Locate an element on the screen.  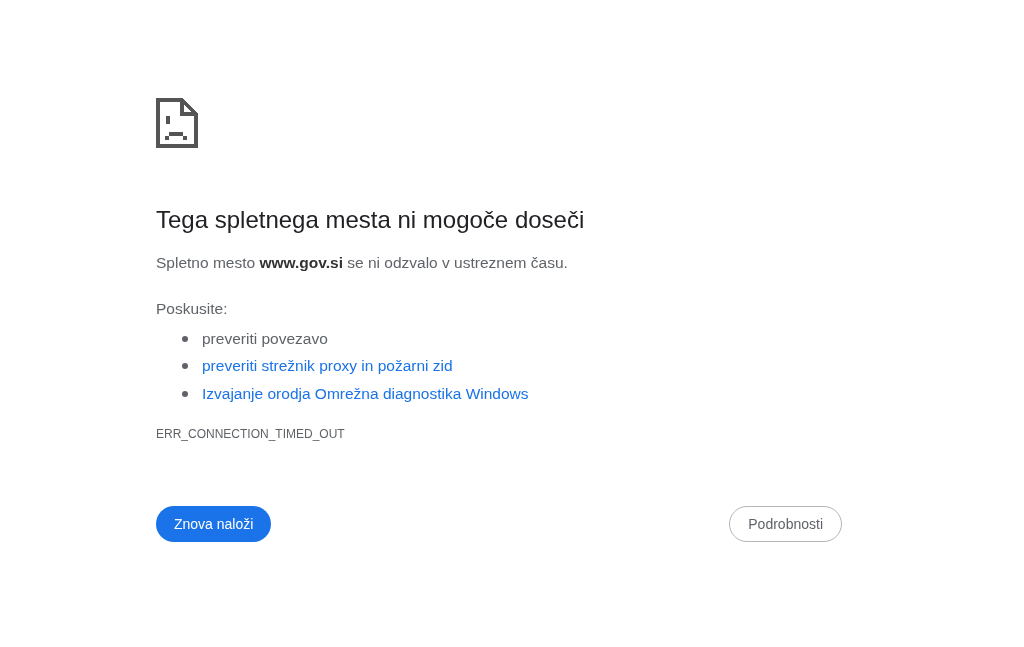
suggestion-text: preveriti povezavo is located at coordinates (265, 338).